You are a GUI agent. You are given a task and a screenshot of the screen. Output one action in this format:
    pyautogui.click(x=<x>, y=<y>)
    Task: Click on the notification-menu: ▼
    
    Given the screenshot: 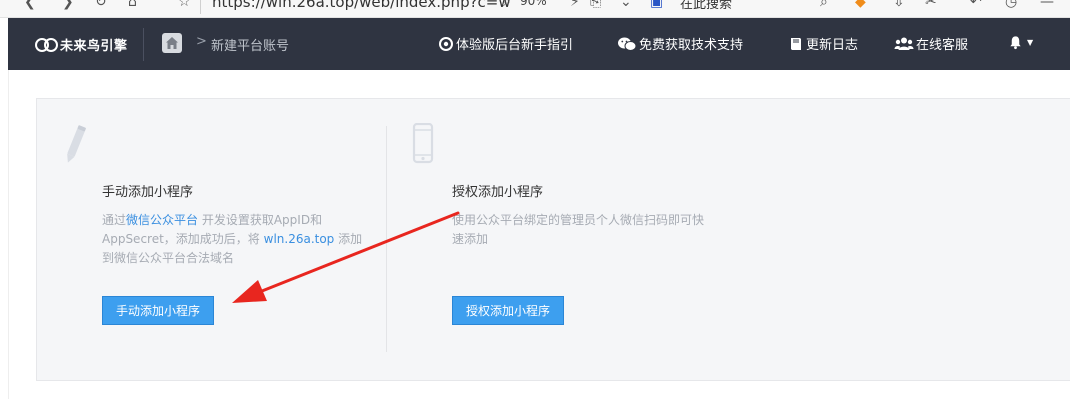 What is the action you would take?
    pyautogui.click(x=1020, y=42)
    